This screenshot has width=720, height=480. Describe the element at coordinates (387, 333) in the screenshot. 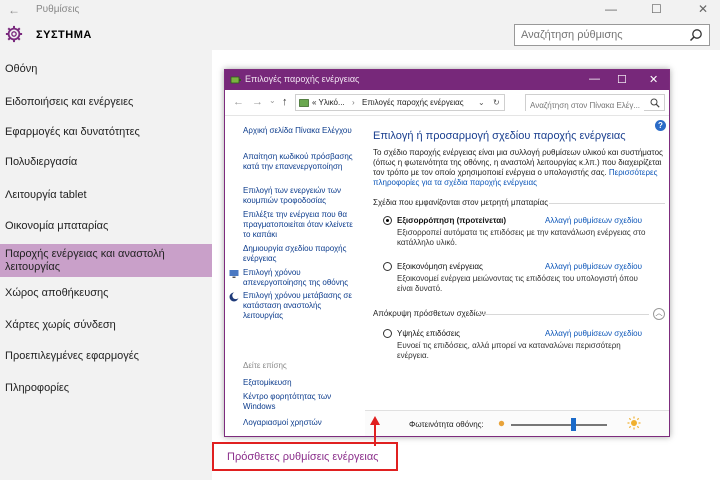

I see `high-performance-radio` at that location.